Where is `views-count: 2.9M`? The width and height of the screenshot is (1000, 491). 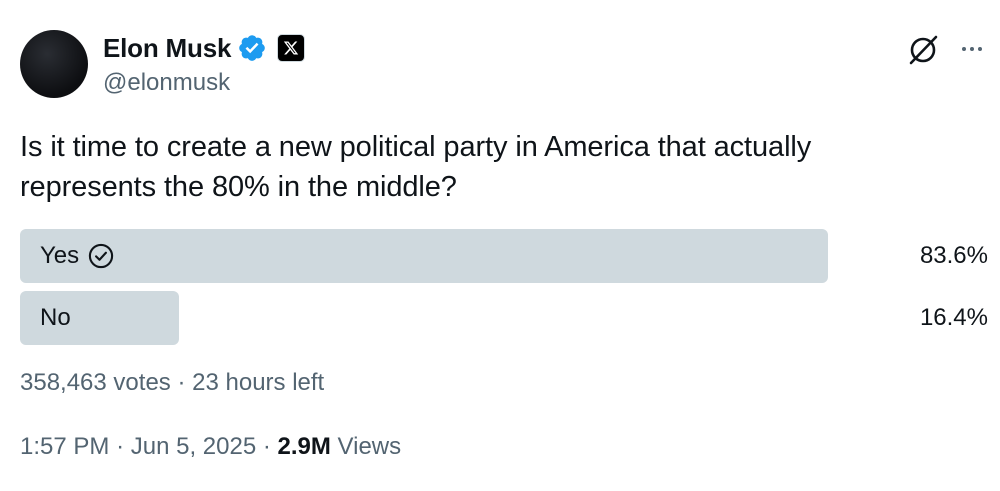 views-count: 2.9M is located at coordinates (304, 446).